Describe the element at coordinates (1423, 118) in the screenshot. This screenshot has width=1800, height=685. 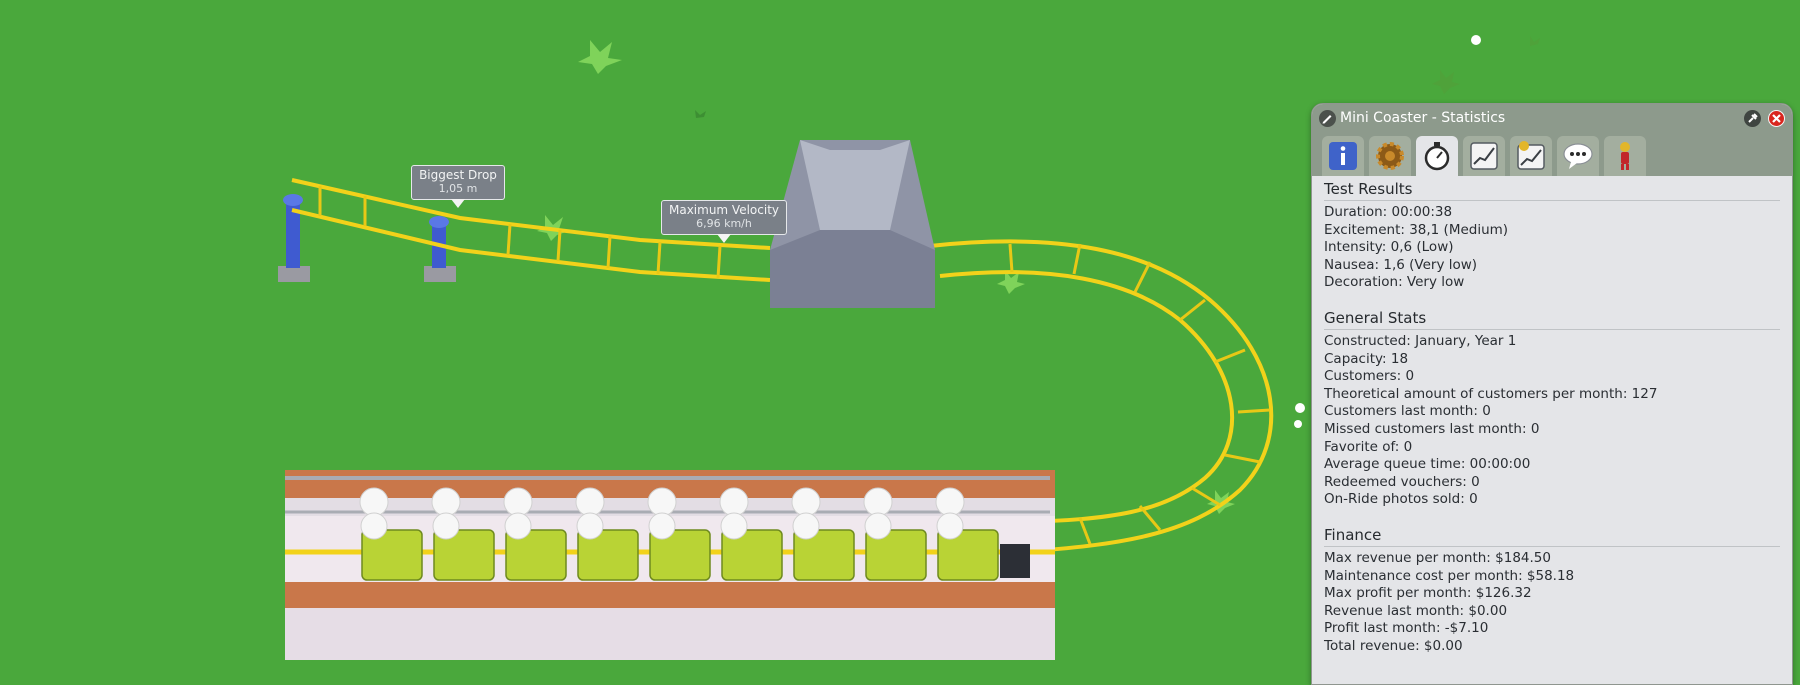
I see `window-title: Mini Coaster - Statistics` at that location.